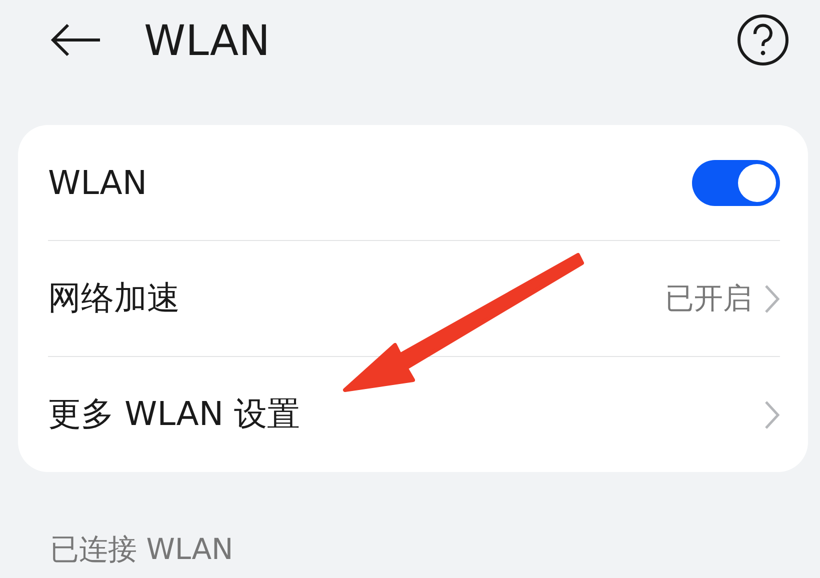 The width and height of the screenshot is (820, 578). Describe the element at coordinates (708, 298) in the screenshot. I see `setting-value: 已开启` at that location.